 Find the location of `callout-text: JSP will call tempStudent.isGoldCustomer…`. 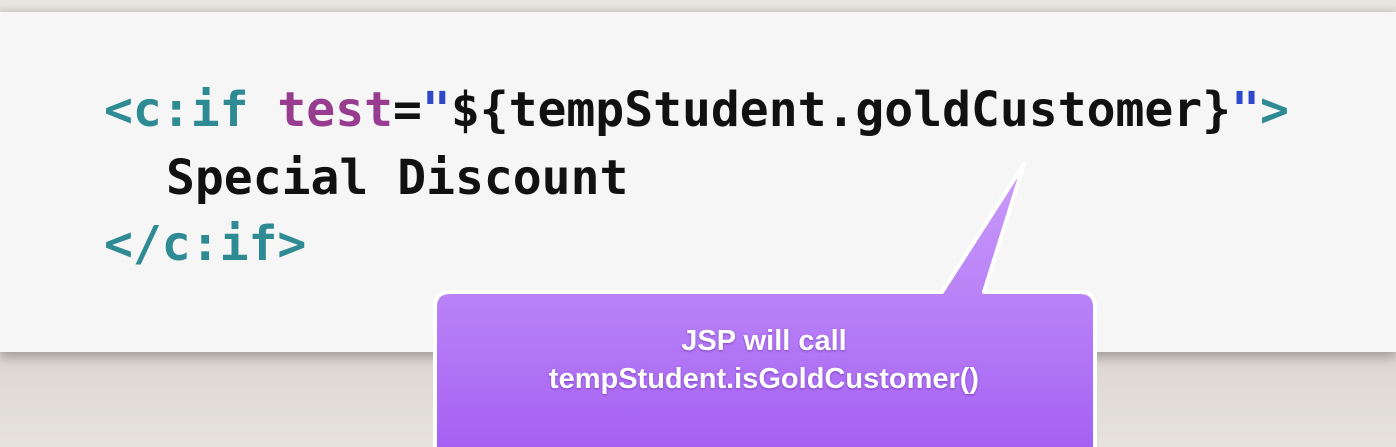

callout-text: JSP will call tempStudent.isGoldCustomer… is located at coordinates (764, 360).